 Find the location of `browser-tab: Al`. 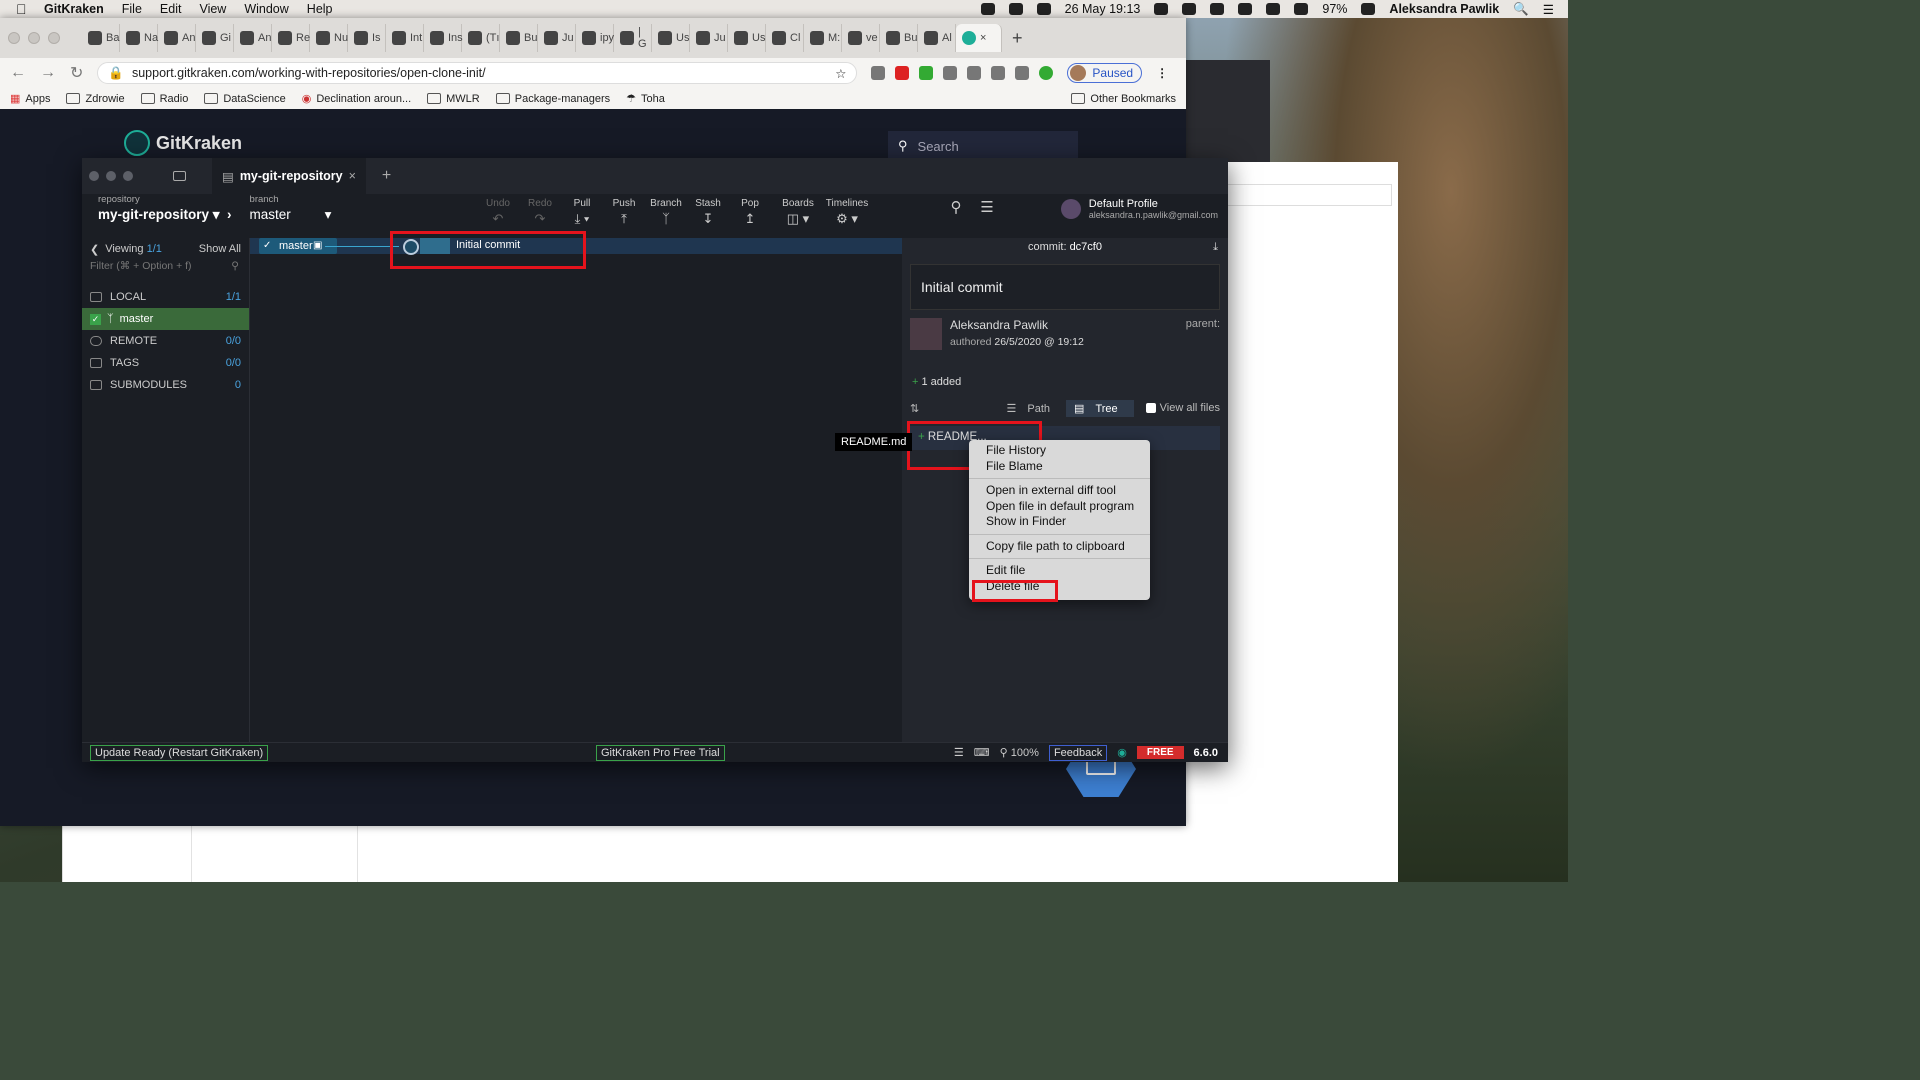

browser-tab: Al is located at coordinates (937, 38).